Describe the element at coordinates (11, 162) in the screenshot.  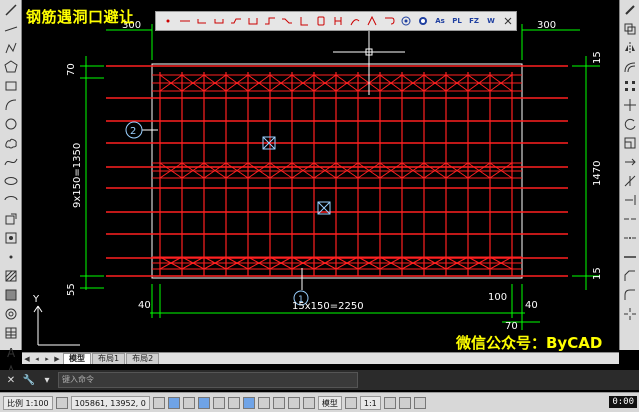
I see `spline-icon` at that location.